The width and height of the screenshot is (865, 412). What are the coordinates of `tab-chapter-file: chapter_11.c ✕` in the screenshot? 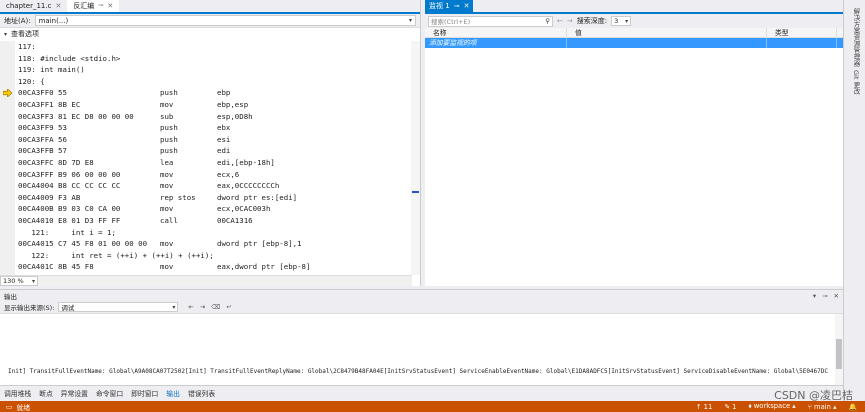 It's located at (33, 6).